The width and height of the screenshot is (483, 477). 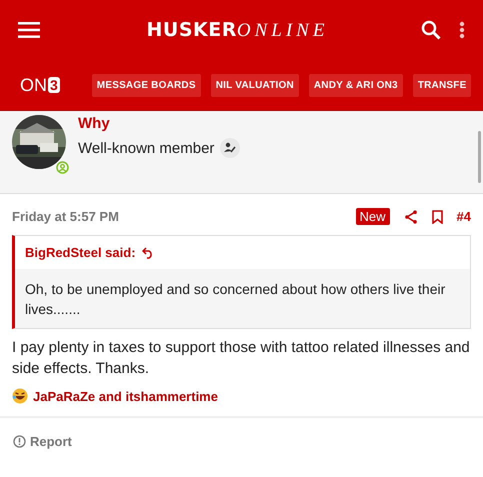 What do you see at coordinates (20, 396) in the screenshot?
I see `laughing-emoji-icon` at bounding box center [20, 396].